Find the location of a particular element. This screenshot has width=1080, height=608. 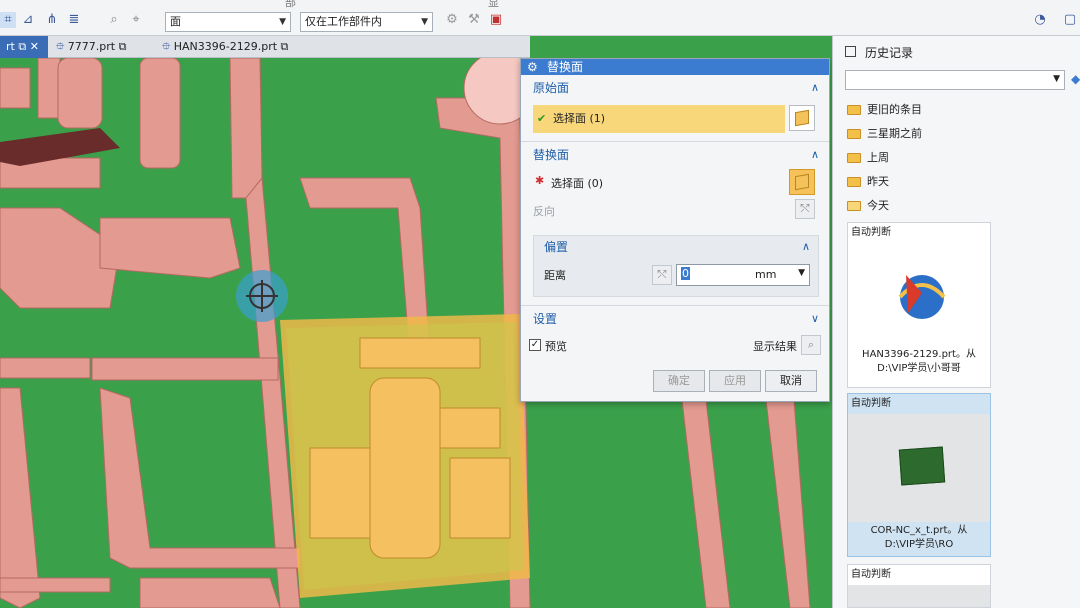

original-face-selector: ✔ 选择面 (1) is located at coordinates (659, 119).